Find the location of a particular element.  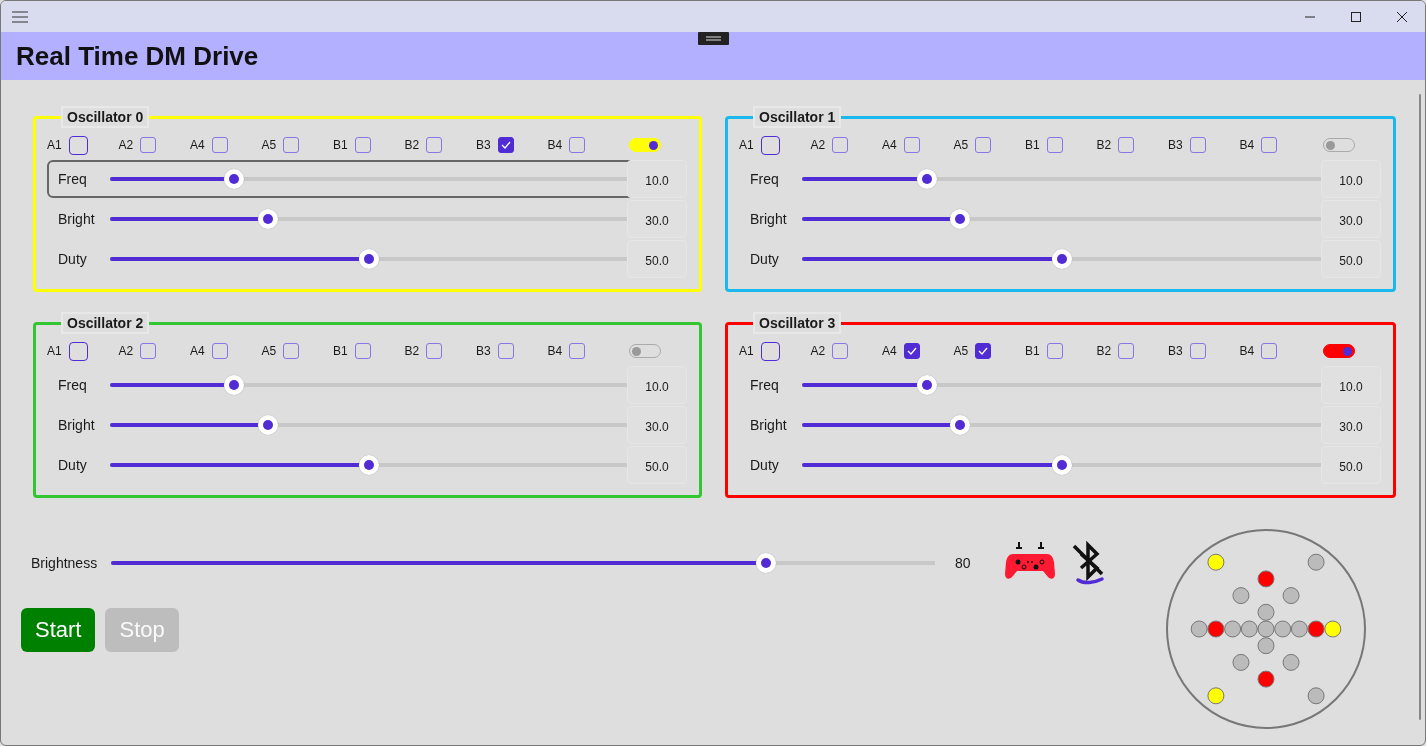

scrollbar is located at coordinates (1420, 407).